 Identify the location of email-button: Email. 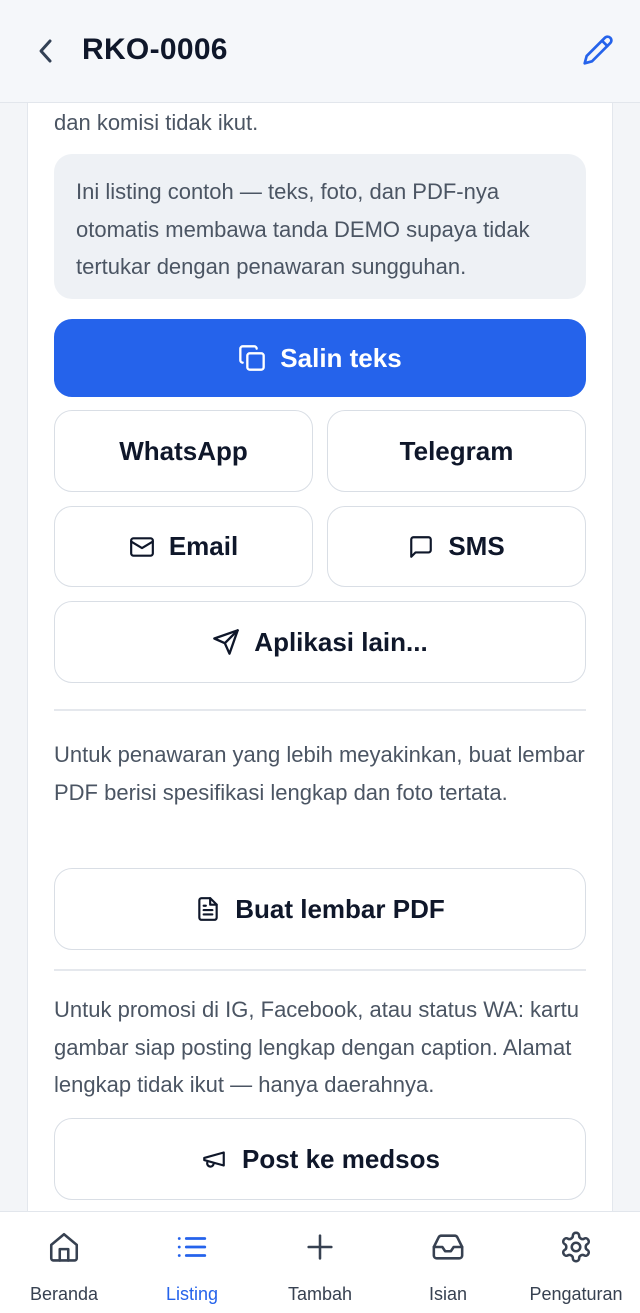
(183, 546).